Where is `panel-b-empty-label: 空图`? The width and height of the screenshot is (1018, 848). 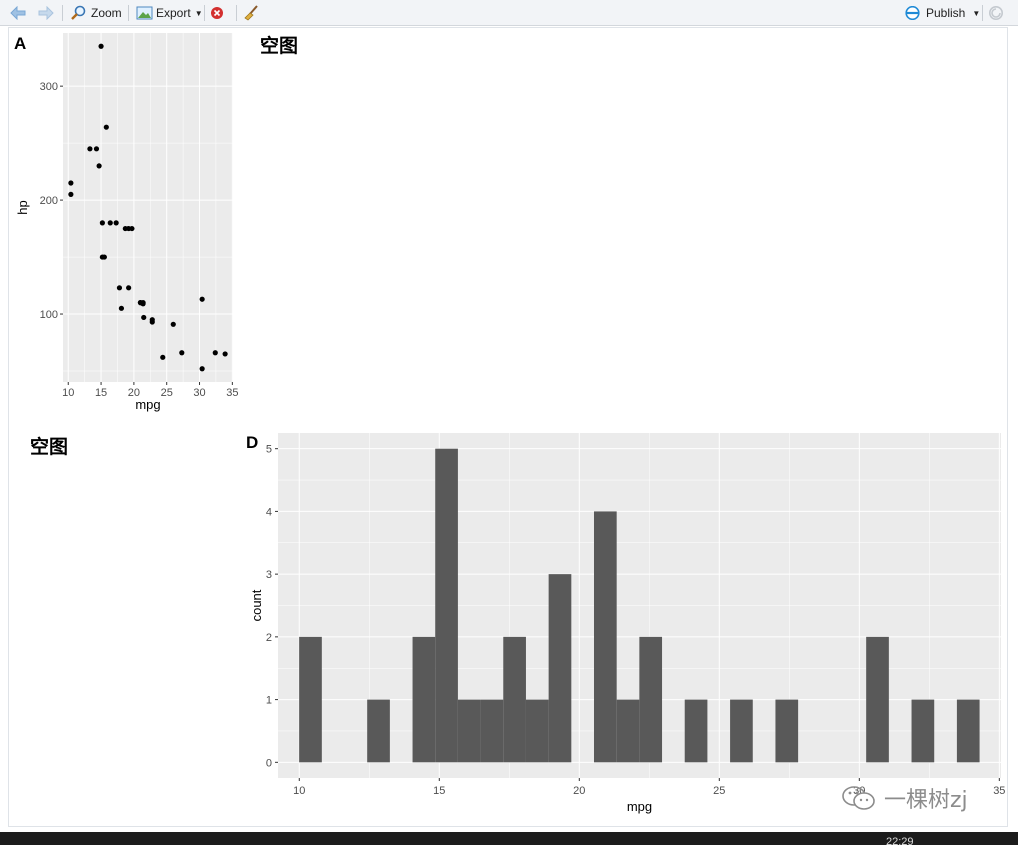
panel-b-empty-label: 空图 is located at coordinates (279, 46).